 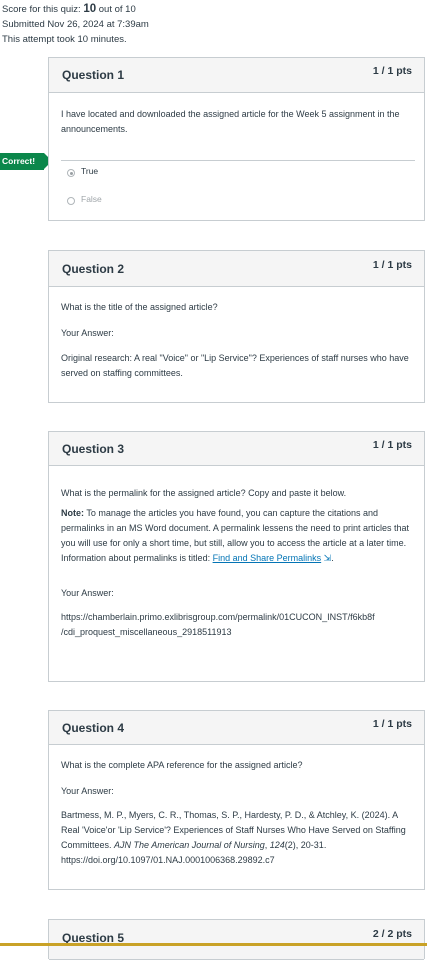 What do you see at coordinates (64, 39) in the screenshot?
I see `duration-line: This attempt took 10 minutes.` at bounding box center [64, 39].